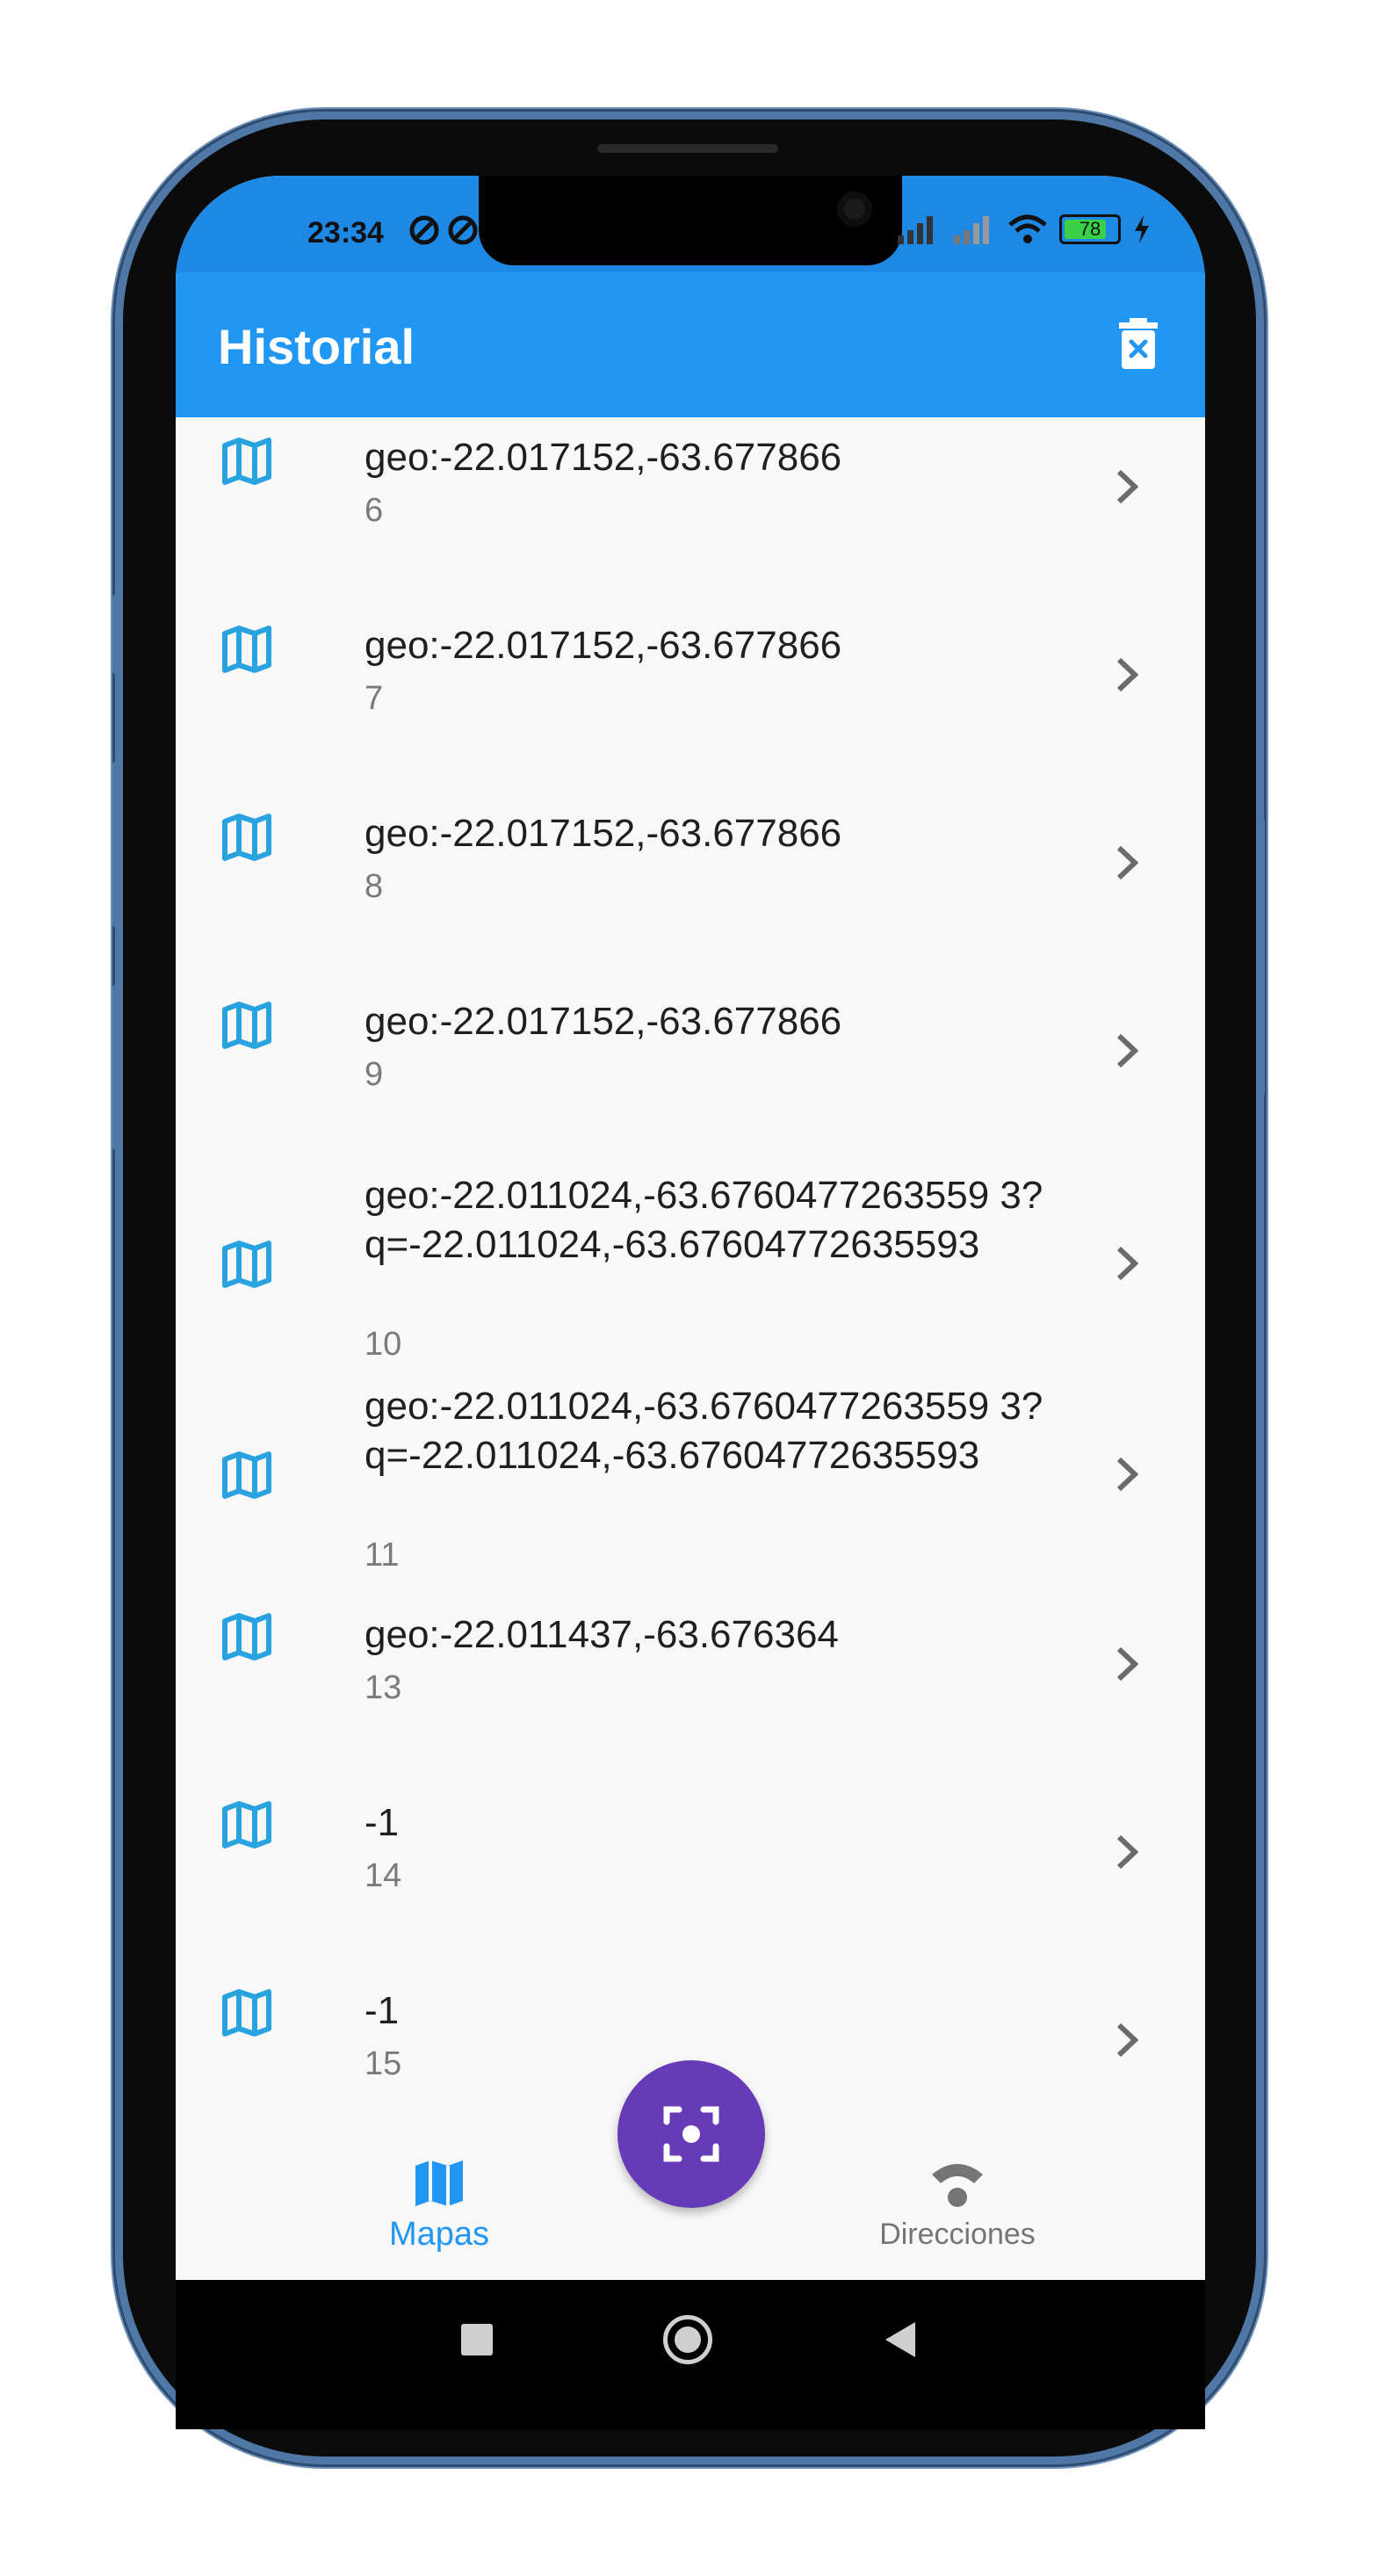  What do you see at coordinates (690, 887) in the screenshot?
I see `list-item: geo:-22.017152,-63.677866 8` at bounding box center [690, 887].